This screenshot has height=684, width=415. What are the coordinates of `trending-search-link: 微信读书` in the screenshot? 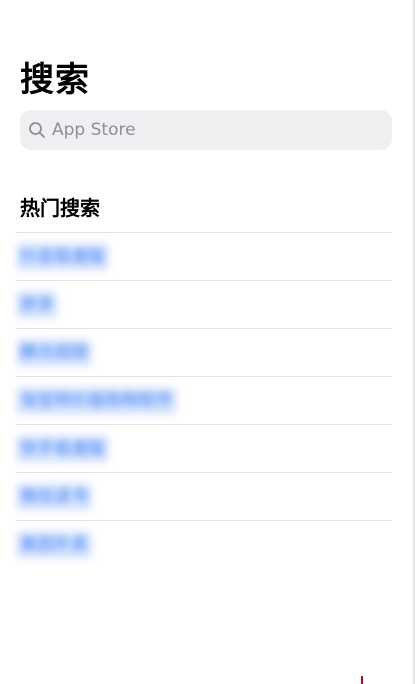 It's located at (54, 497).